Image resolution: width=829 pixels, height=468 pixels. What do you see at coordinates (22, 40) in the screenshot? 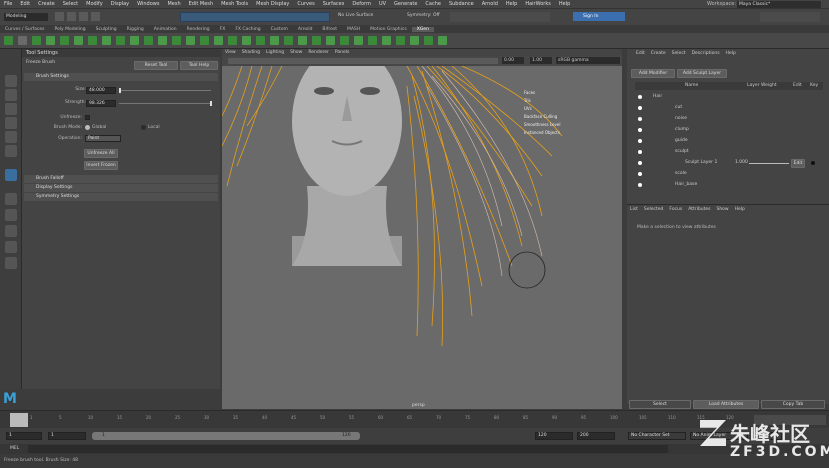
I see `close-icon` at bounding box center [22, 40].